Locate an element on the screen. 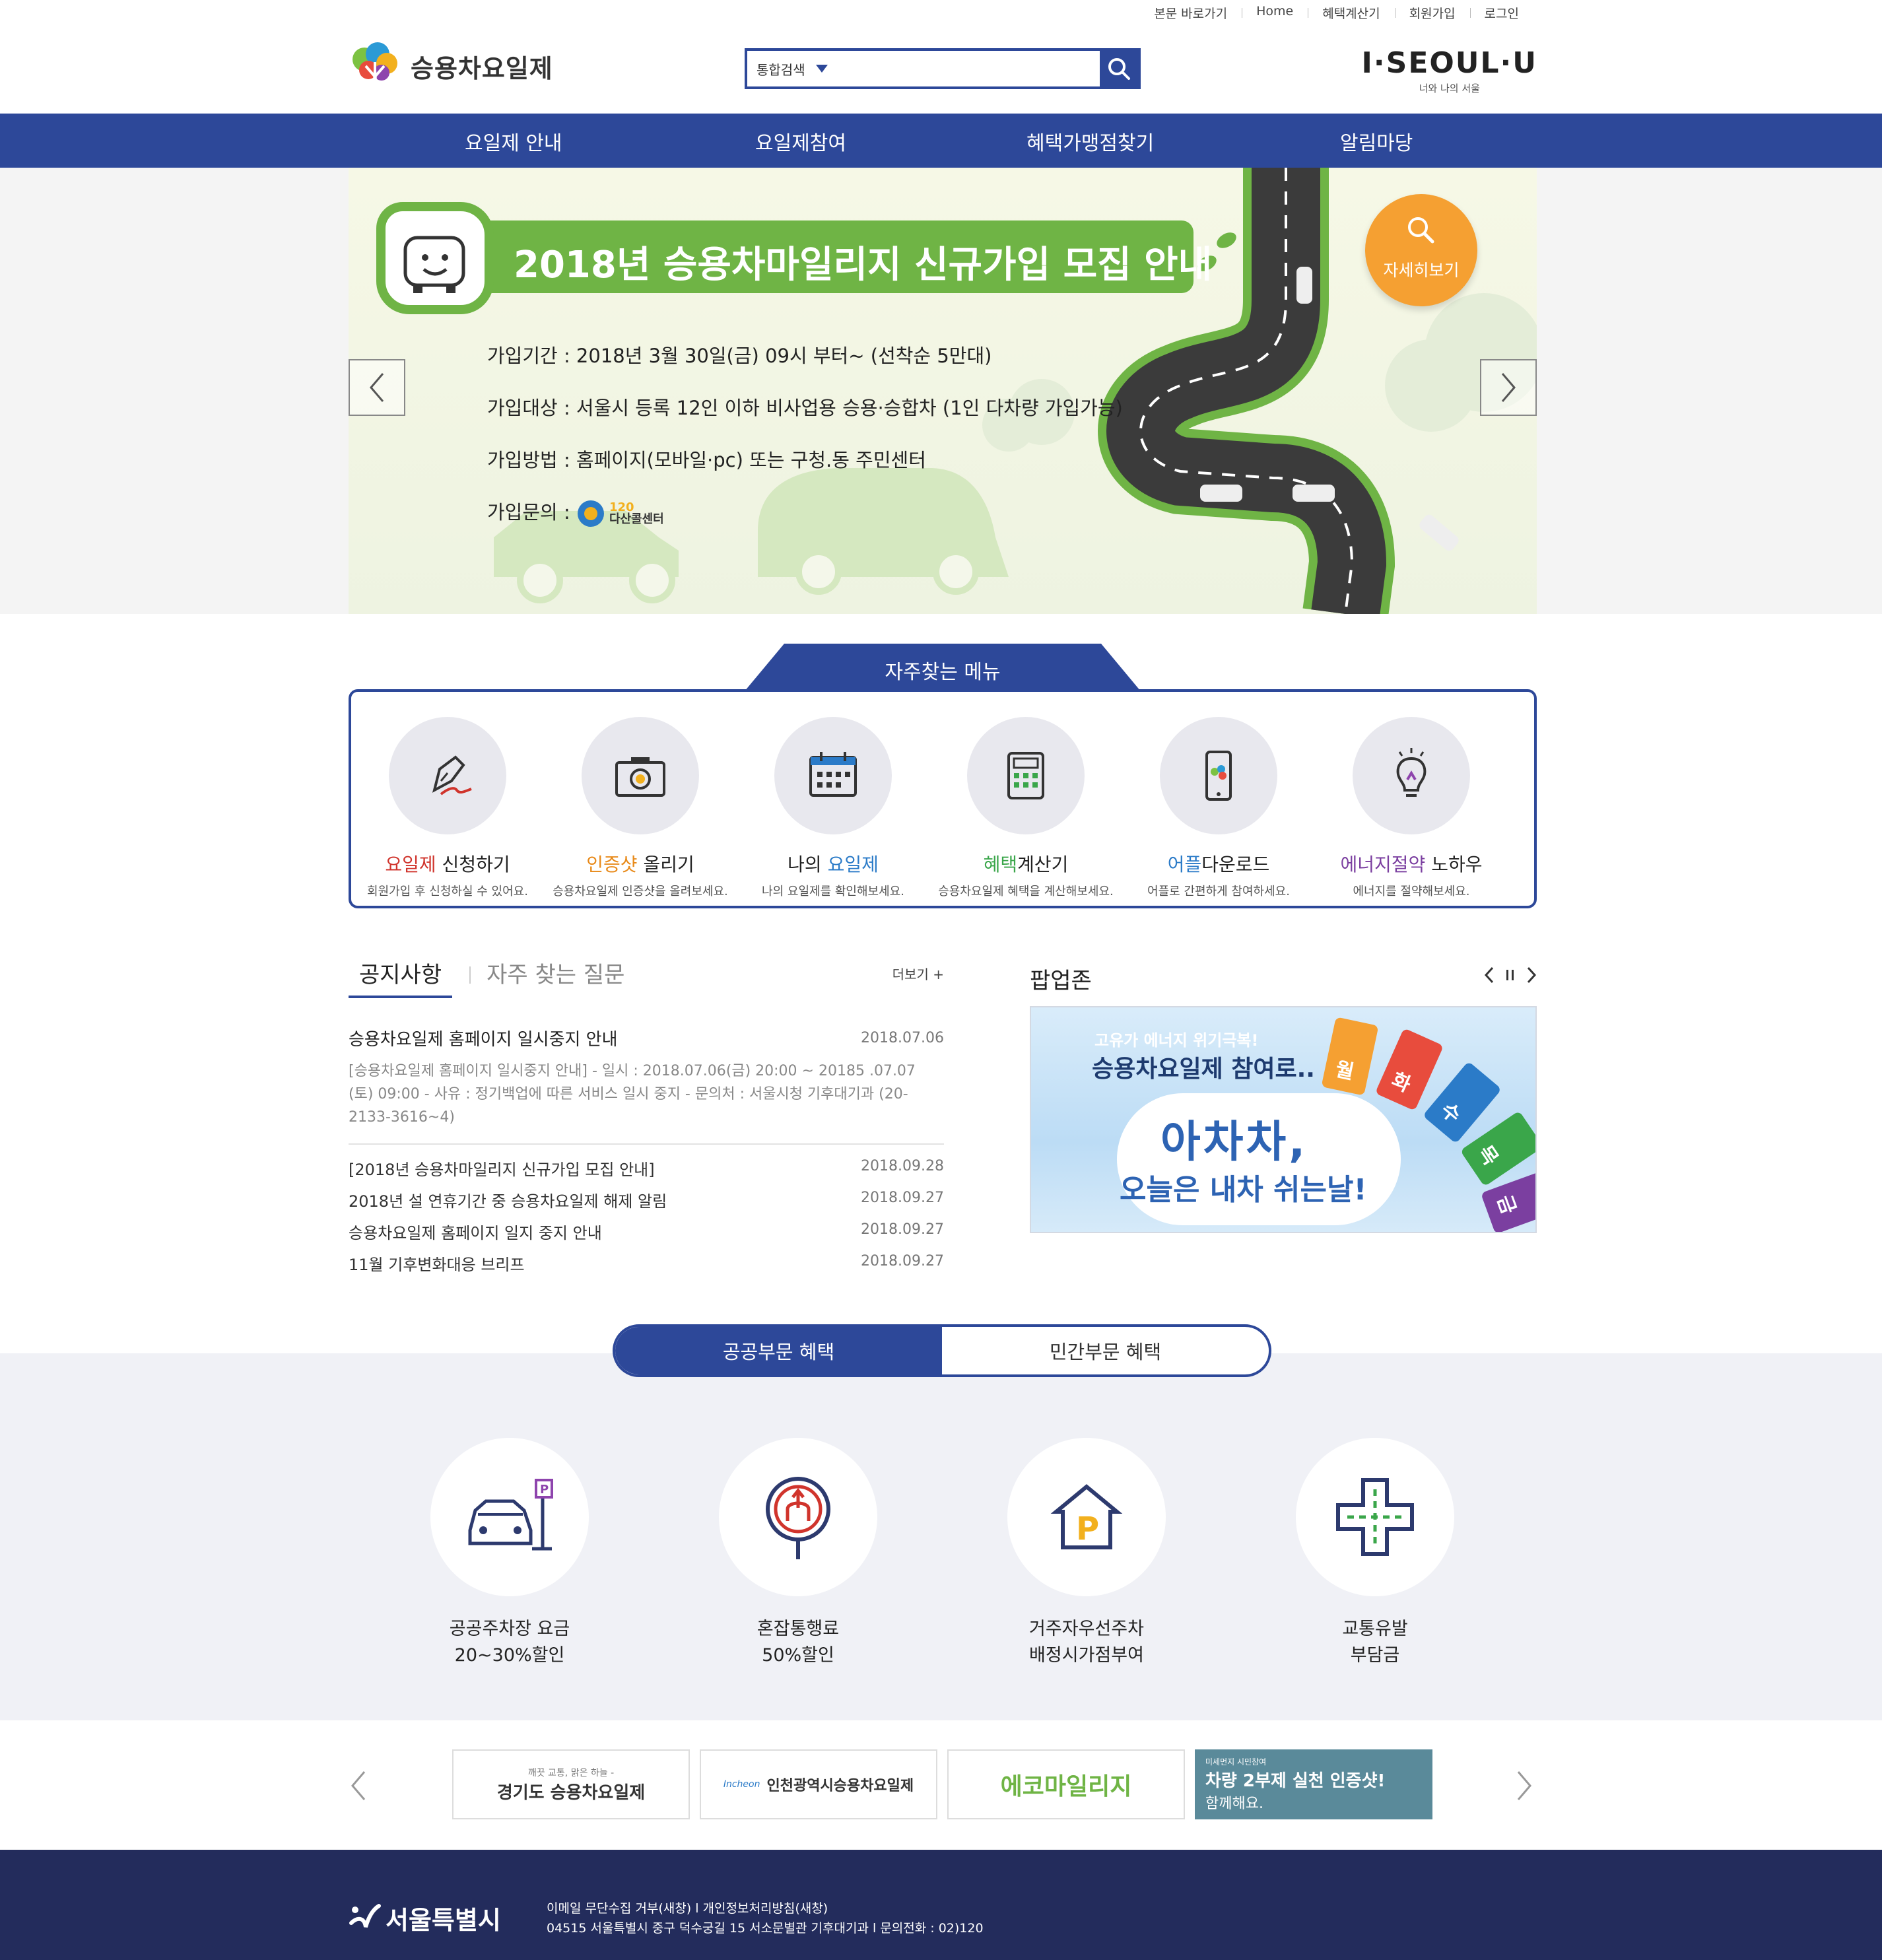 This screenshot has width=1882, height=1960. tab-divider is located at coordinates (470, 975).